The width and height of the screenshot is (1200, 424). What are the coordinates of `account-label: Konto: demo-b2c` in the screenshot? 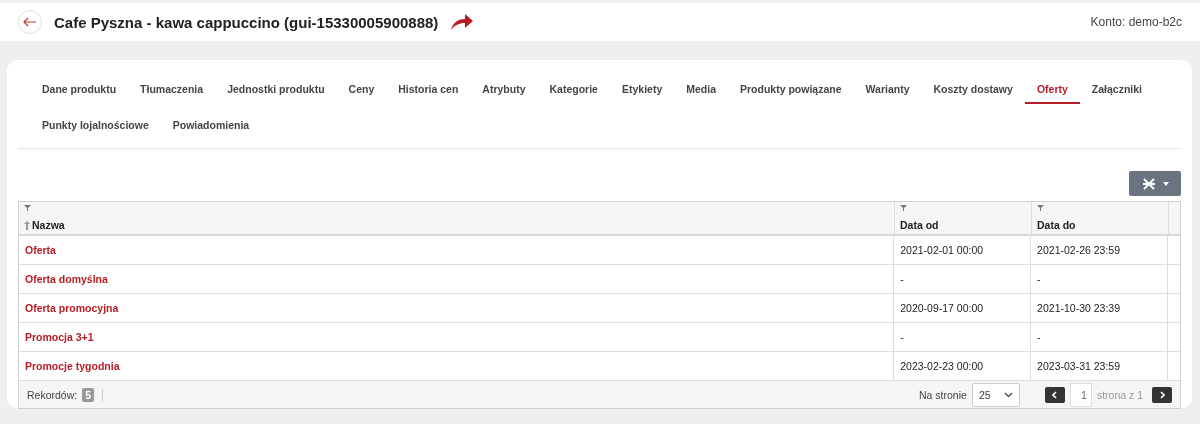 It's located at (1136, 22).